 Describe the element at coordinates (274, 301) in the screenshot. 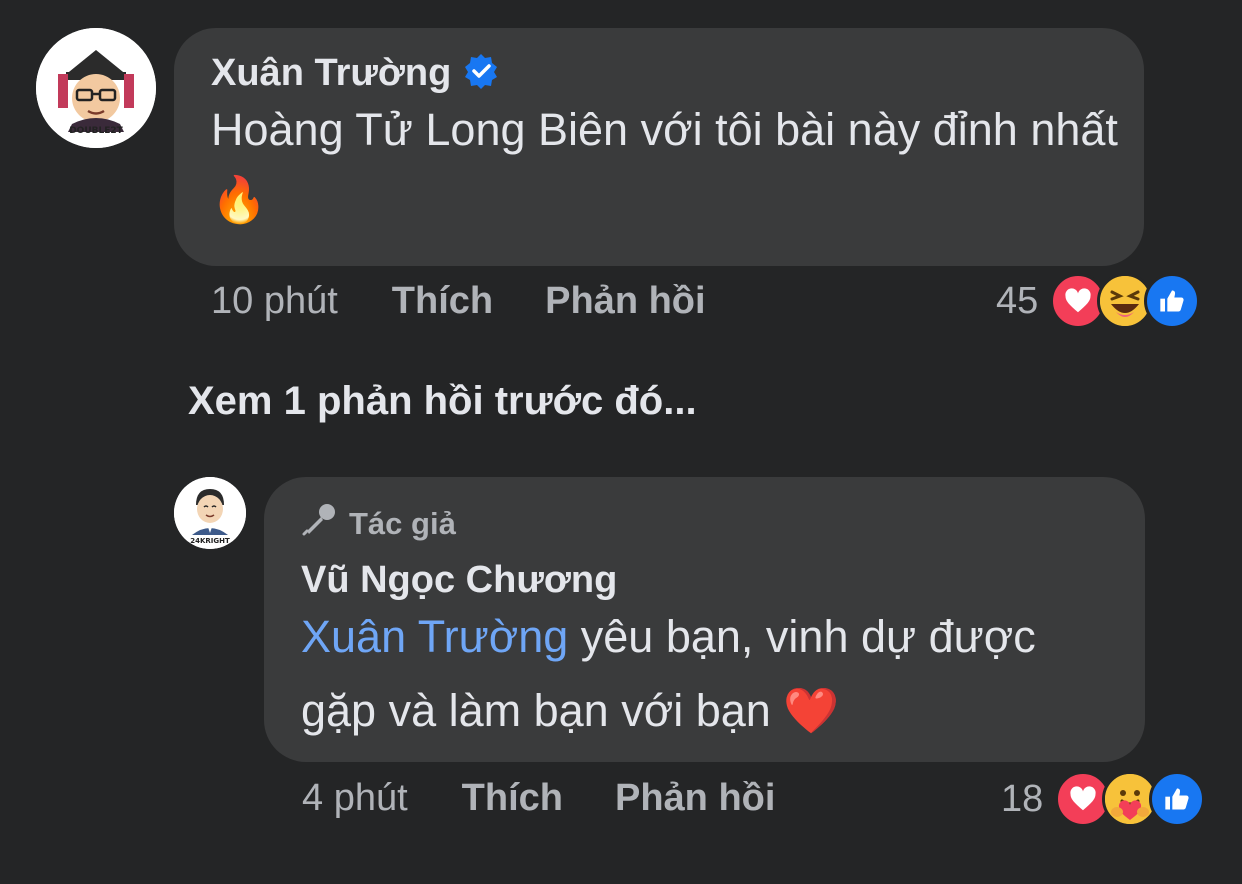

I see `comment-timestamp: 10 phút` at that location.